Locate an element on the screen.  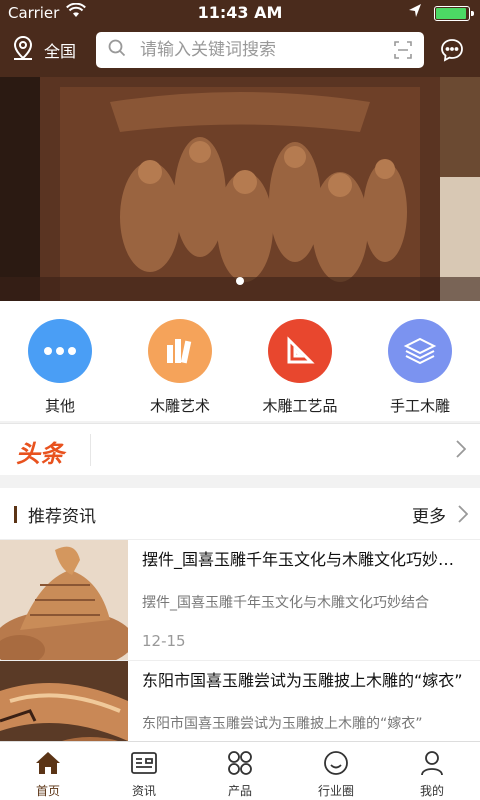
books-icon is located at coordinates (180, 351).